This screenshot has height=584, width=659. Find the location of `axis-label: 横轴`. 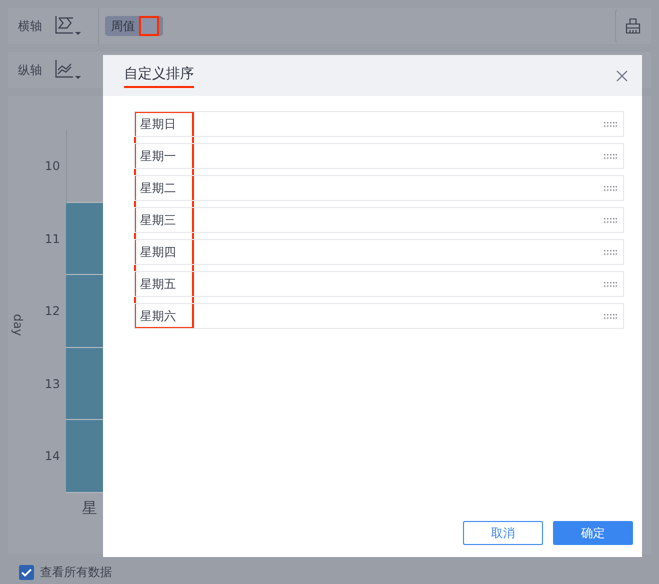

axis-label: 横轴 is located at coordinates (30, 26).